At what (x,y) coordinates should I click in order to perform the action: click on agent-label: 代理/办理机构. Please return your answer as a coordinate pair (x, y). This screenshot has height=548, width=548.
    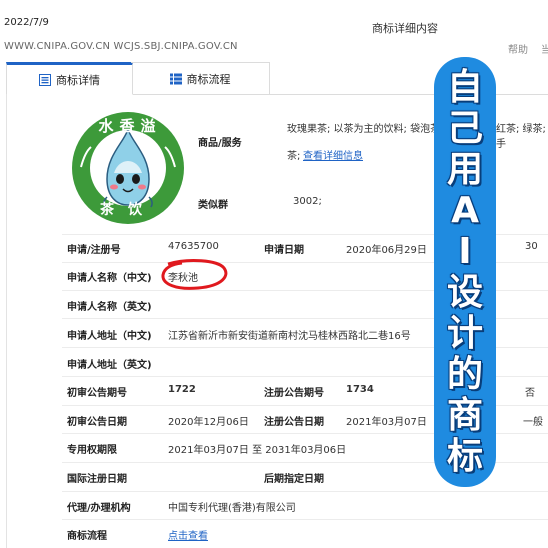
    Looking at the image, I should click on (99, 508).